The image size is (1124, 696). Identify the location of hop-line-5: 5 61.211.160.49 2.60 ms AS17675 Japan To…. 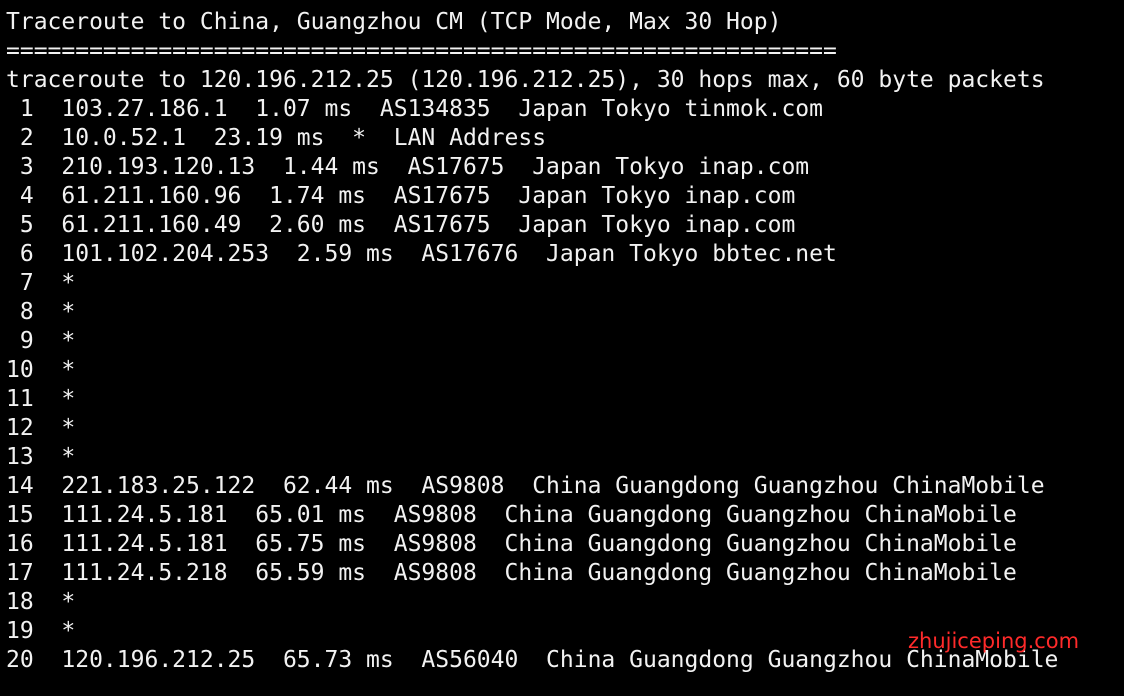
(401, 225).